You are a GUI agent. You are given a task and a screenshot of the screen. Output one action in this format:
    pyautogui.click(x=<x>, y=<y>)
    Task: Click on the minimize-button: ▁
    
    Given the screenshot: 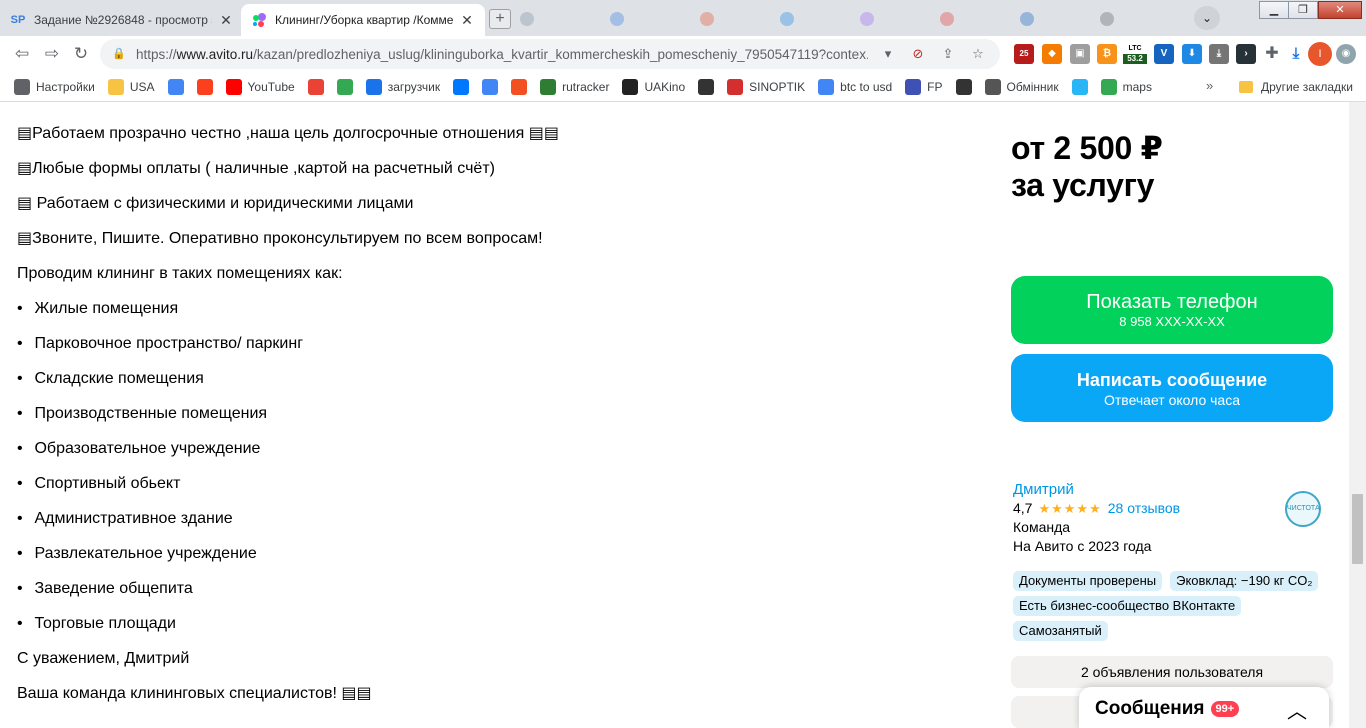 What is the action you would take?
    pyautogui.click(x=1274, y=10)
    